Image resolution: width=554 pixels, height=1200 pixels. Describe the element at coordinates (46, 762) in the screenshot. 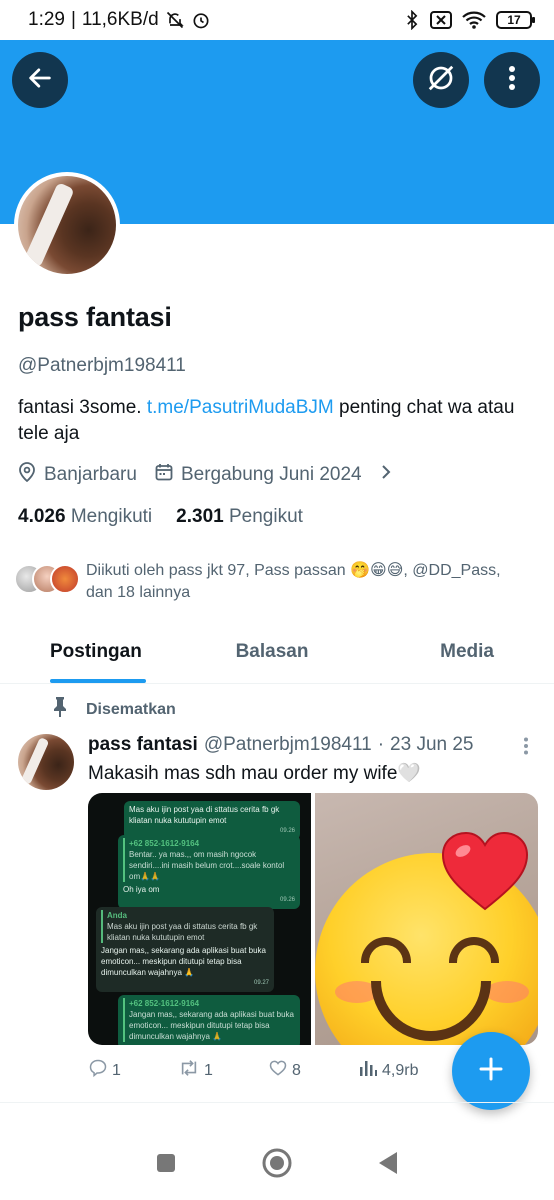

I see `post-author-avatar` at that location.